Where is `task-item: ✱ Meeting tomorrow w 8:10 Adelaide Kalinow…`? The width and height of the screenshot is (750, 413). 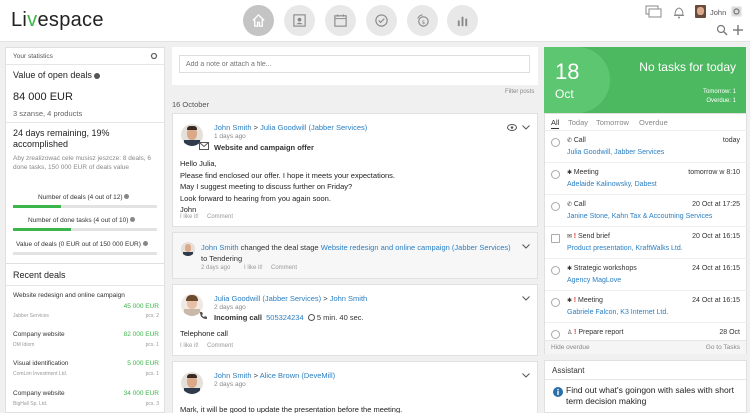
task-item: ✱ Meeting tomorrow w 8:10 Adelaide Kalinow… is located at coordinates (646, 178).